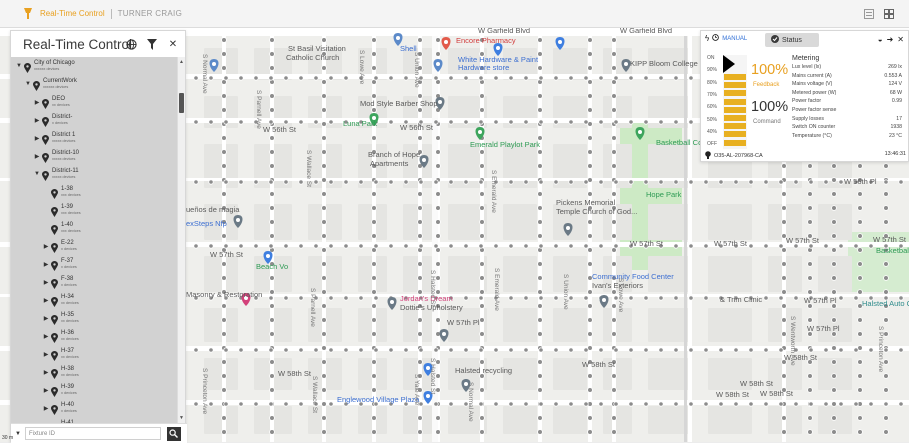  I want to click on user-name: TURNER CRAIG, so click(150, 13).